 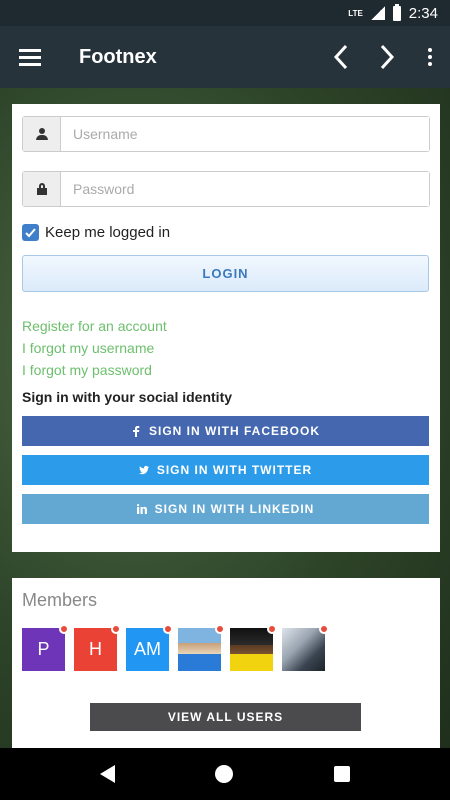 I want to click on lock-icon, so click(x=42, y=189).